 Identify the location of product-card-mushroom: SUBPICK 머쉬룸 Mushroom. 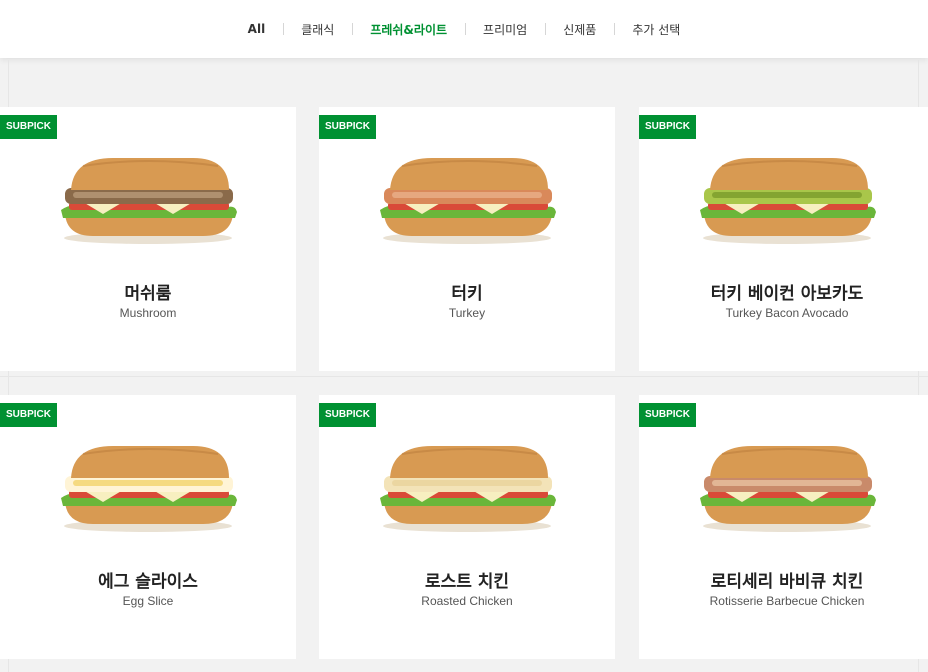
(148, 239).